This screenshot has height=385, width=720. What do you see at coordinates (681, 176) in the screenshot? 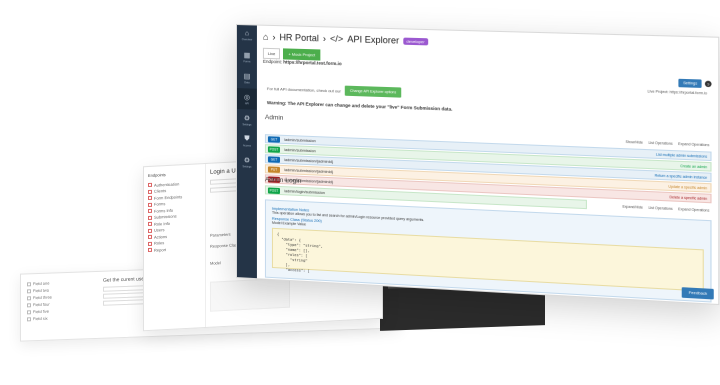
I see `endpoint-description: Return a specific admin instance` at bounding box center [681, 176].